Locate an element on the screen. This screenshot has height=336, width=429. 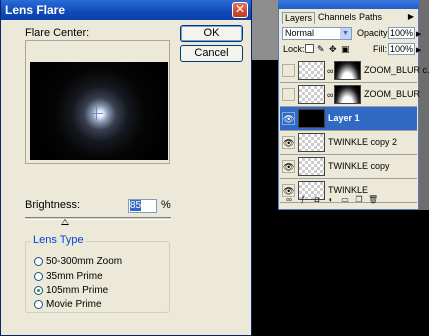
flare-center-label: Flare Center: is located at coordinates (57, 33).